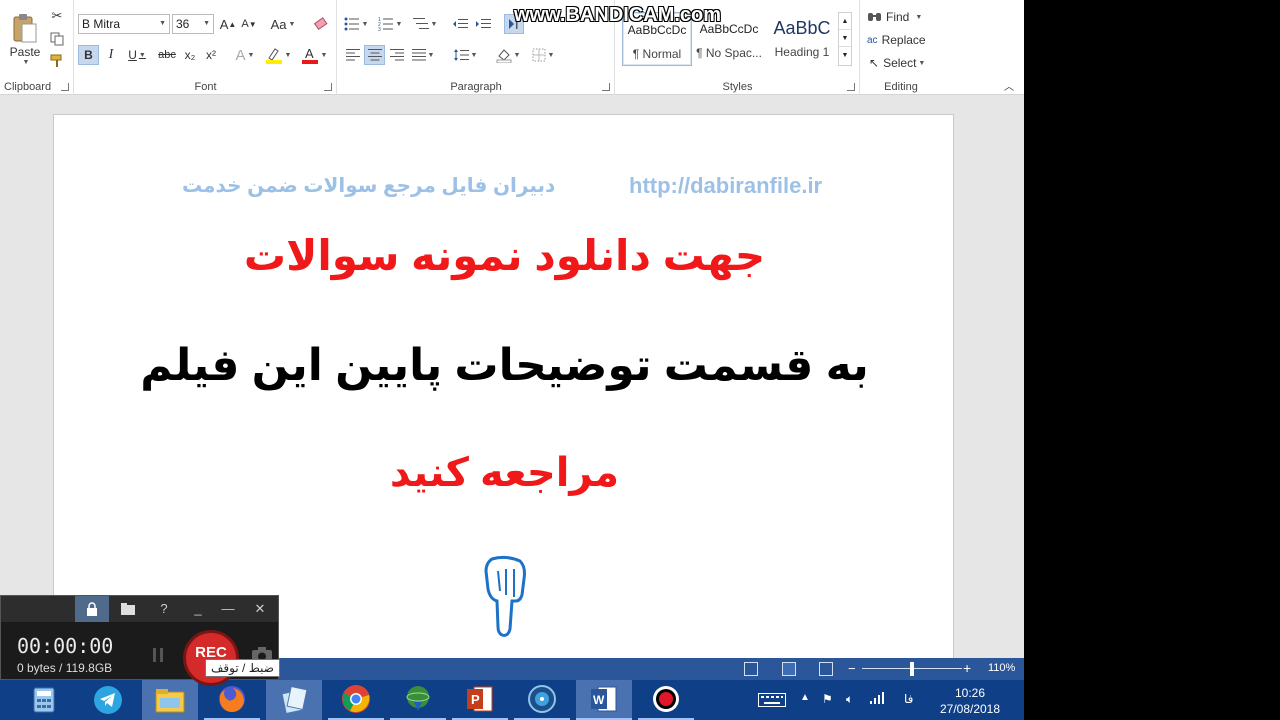 This screenshot has height=720, width=1280. I want to click on styles-scroll-up-icon: ▲, so click(845, 21).